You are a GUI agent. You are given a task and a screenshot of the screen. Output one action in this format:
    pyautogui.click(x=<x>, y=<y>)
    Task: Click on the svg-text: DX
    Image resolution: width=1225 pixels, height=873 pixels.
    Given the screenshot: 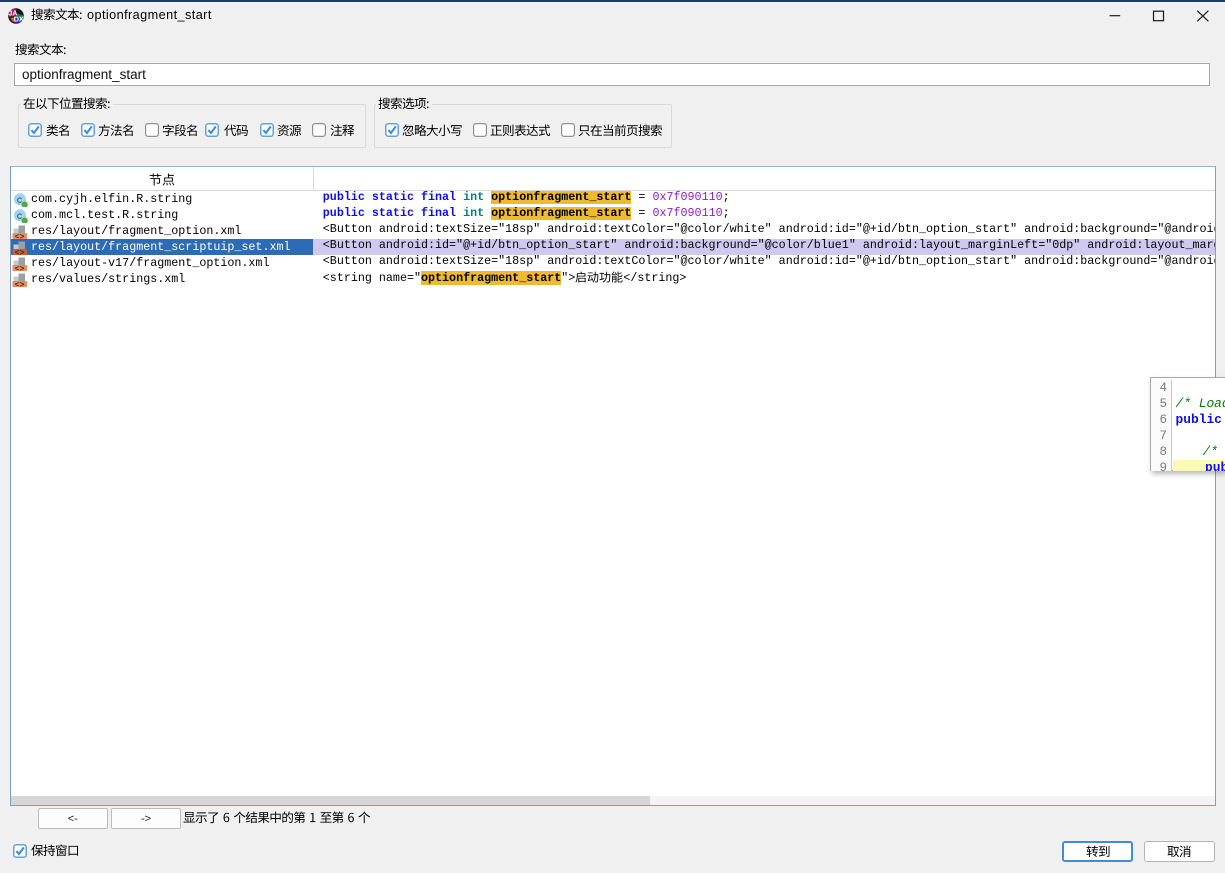 What is the action you would take?
    pyautogui.click(x=19, y=18)
    